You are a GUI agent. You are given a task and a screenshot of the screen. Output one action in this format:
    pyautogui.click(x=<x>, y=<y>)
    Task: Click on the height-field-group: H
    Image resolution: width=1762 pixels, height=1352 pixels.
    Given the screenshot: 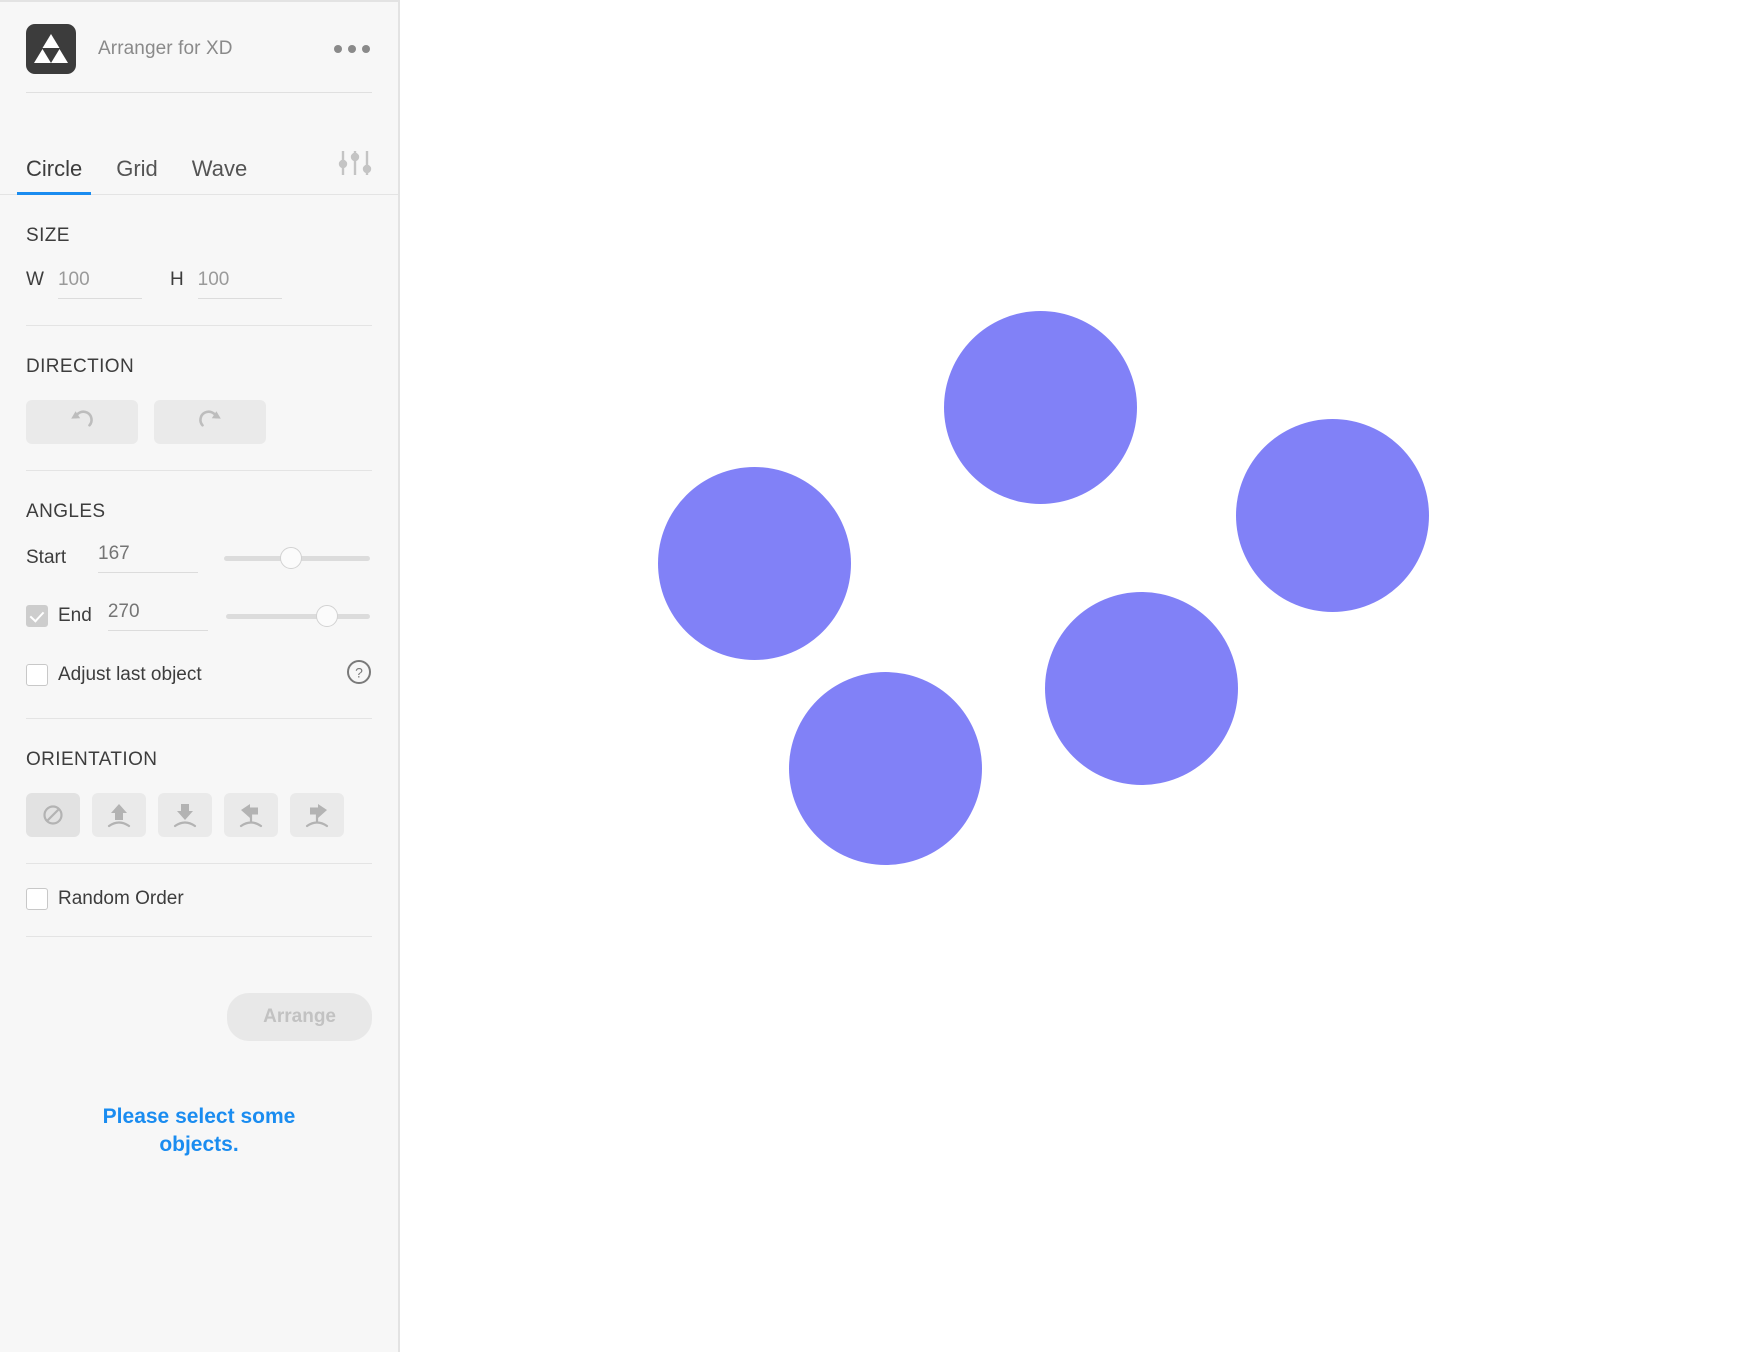 What is the action you would take?
    pyautogui.click(x=226, y=284)
    